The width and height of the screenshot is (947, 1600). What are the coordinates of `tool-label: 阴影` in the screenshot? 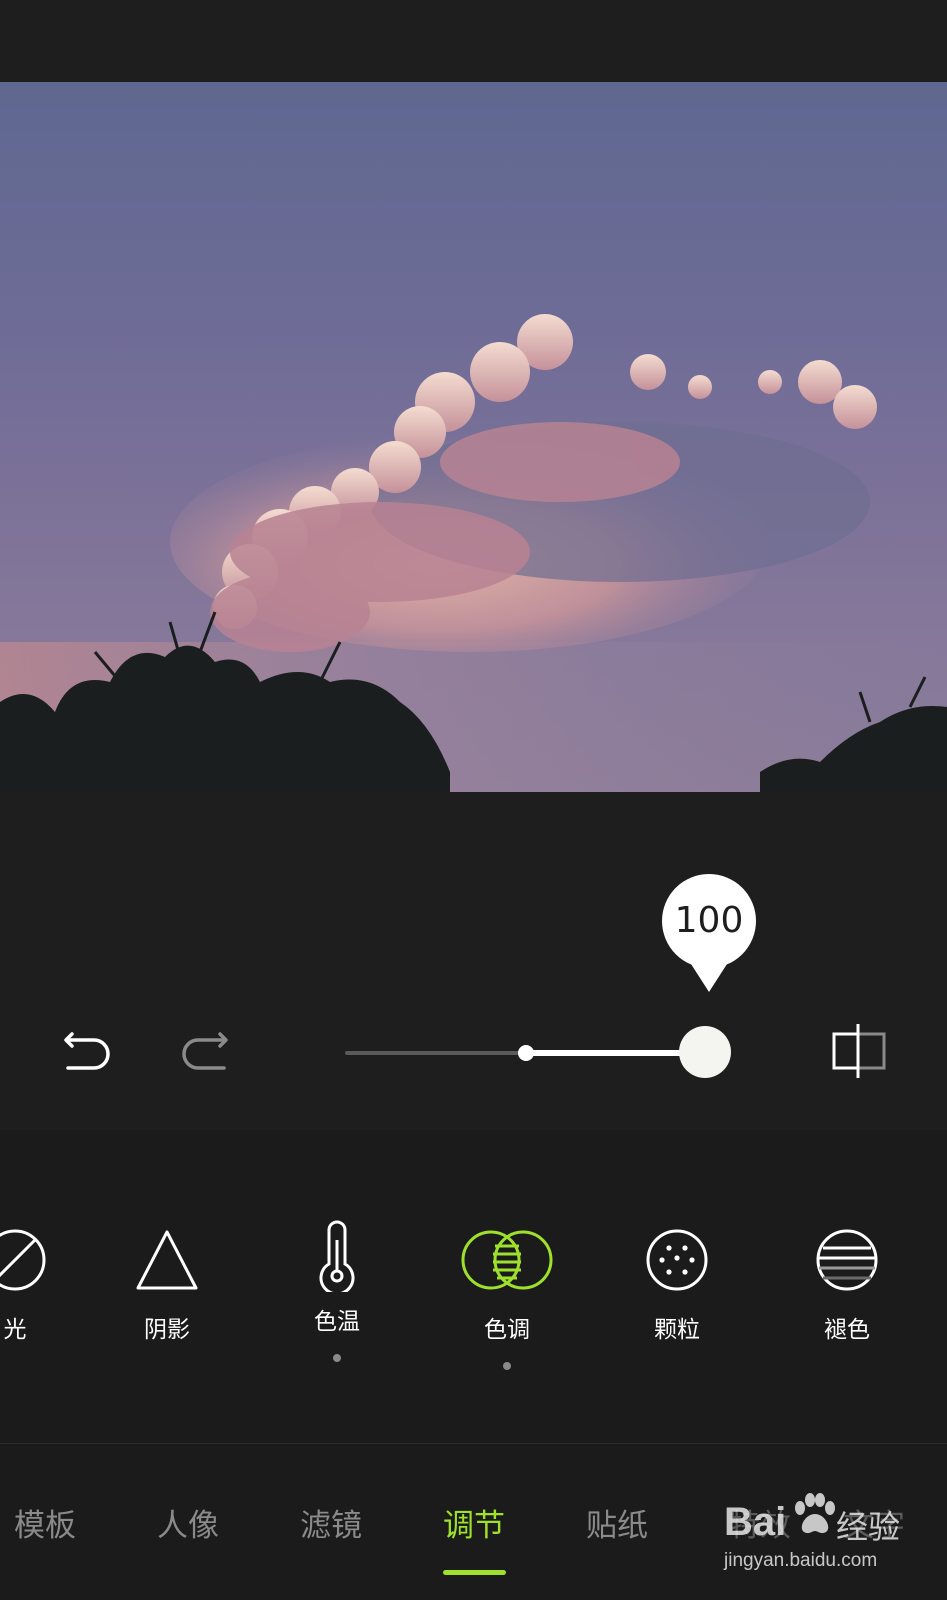 It's located at (167, 1330).